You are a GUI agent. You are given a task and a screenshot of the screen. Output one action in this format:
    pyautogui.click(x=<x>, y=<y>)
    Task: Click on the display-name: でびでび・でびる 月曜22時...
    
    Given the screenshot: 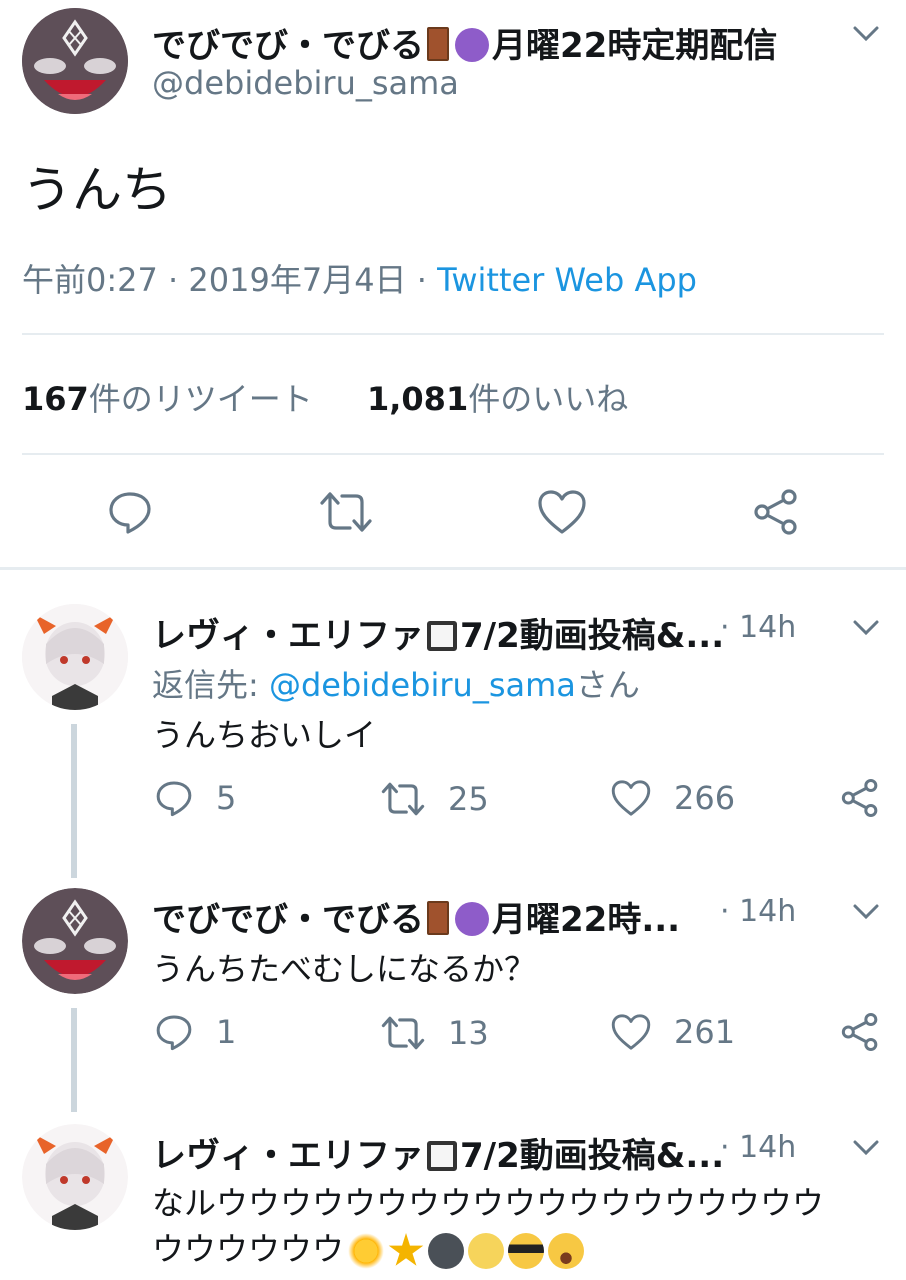 What is the action you would take?
    pyautogui.click(x=416, y=916)
    